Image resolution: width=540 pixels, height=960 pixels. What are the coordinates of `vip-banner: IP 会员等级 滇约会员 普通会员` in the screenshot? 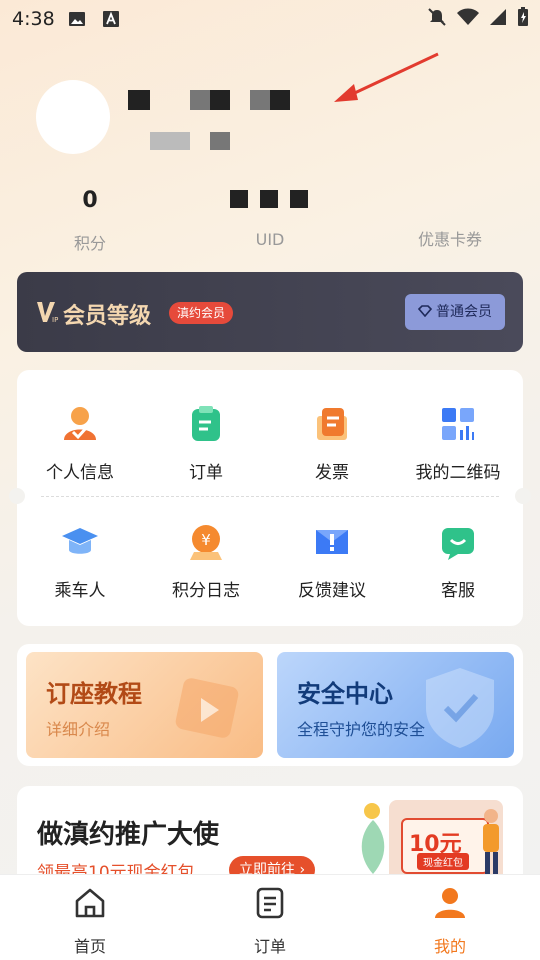 It's located at (270, 312).